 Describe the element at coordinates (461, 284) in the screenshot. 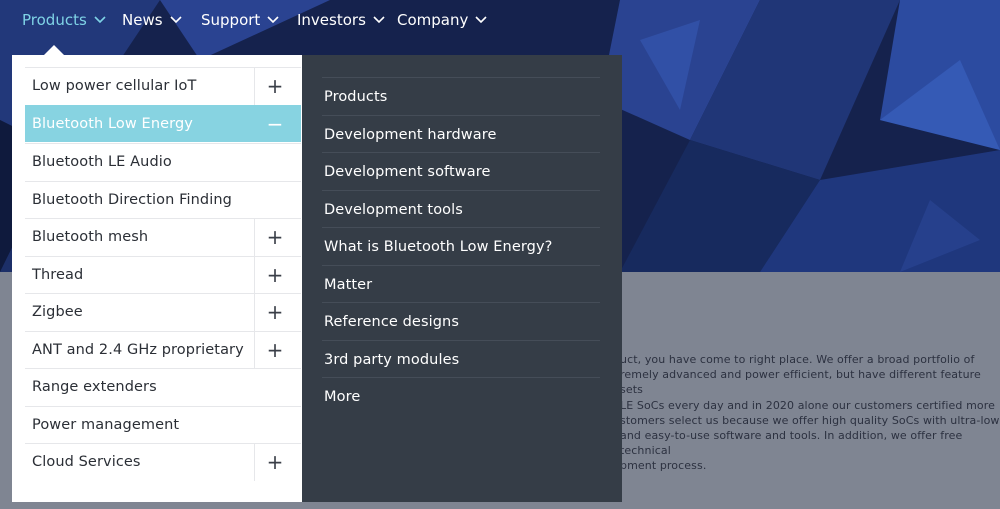

I see `submenu-item-matter: Matter` at that location.